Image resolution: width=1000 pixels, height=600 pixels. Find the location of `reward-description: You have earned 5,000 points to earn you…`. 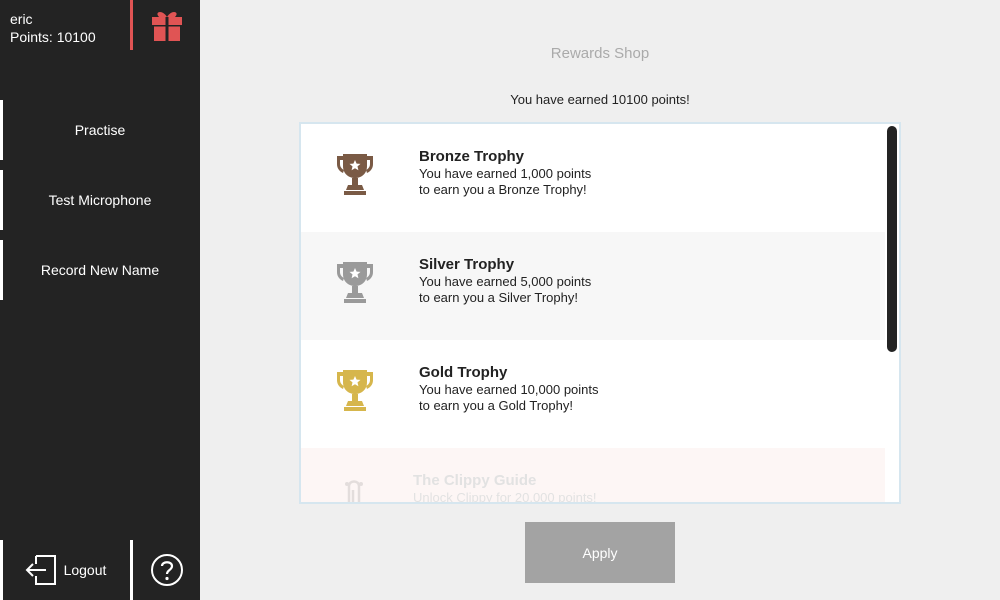

reward-description: You have earned 5,000 points to earn you… is located at coordinates (505, 289).